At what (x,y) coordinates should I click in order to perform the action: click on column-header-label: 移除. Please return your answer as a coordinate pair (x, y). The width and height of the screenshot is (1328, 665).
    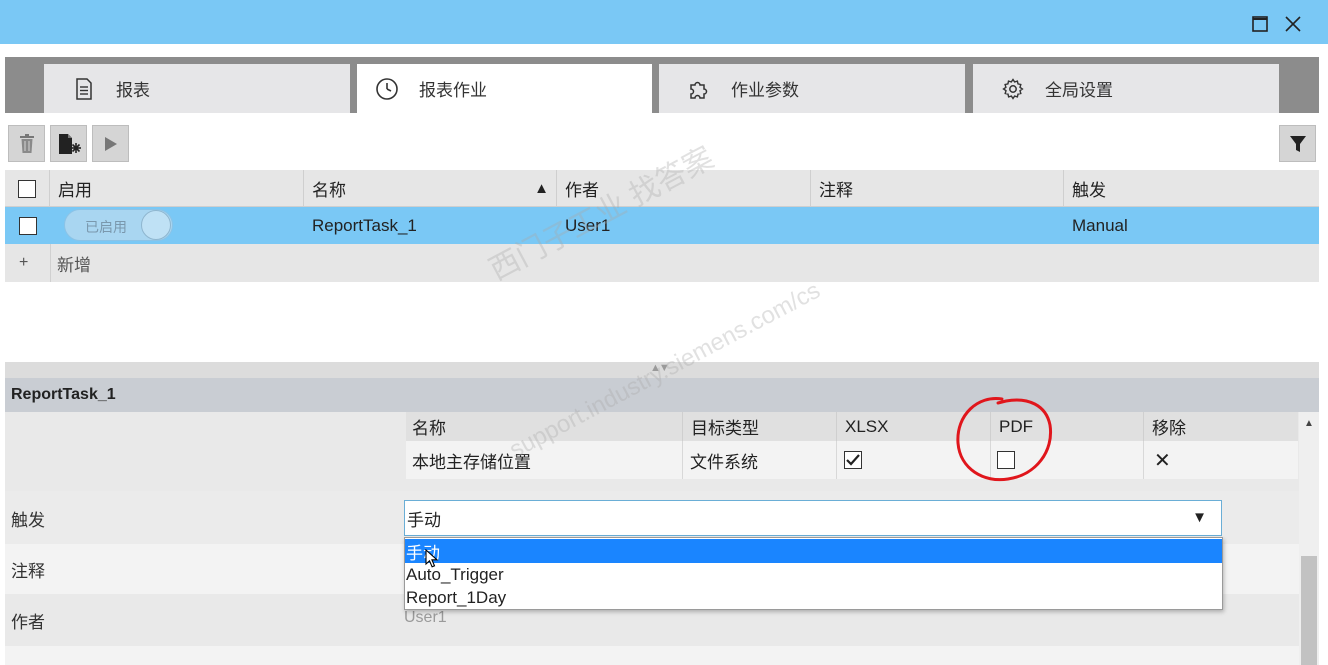
    Looking at the image, I should click on (1169, 428).